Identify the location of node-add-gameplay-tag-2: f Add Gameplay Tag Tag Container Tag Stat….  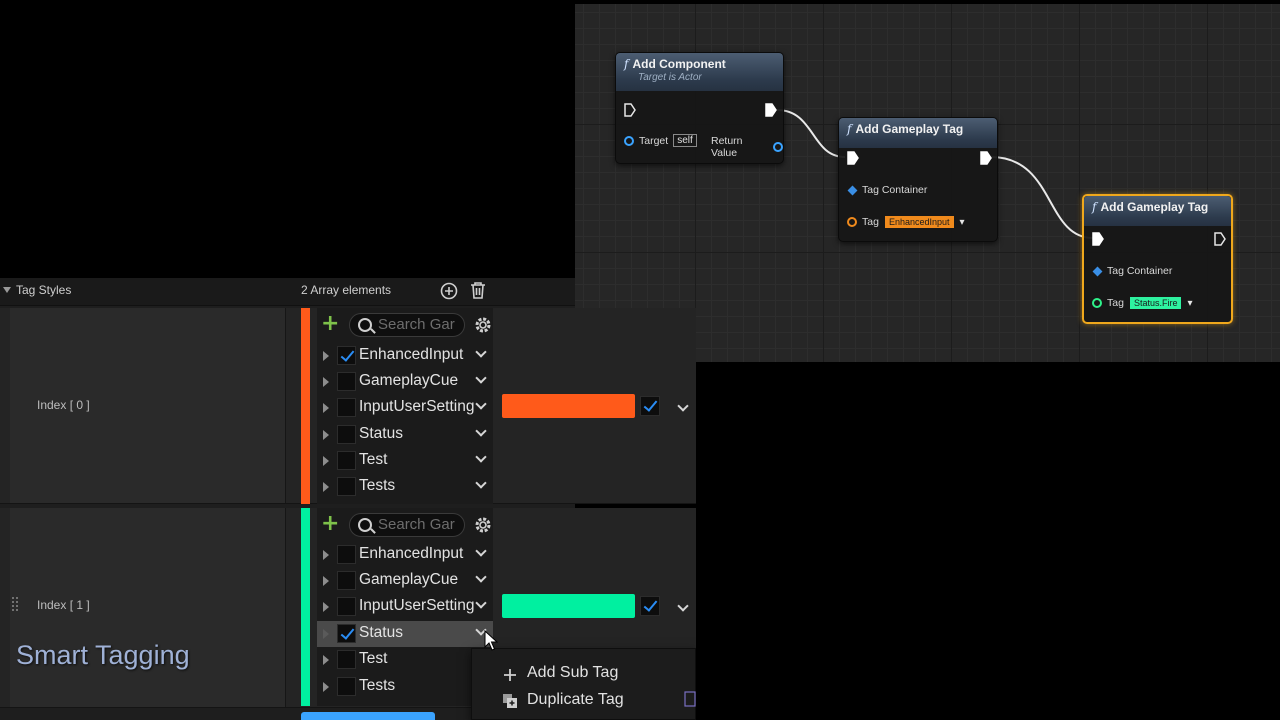
(1157, 259).